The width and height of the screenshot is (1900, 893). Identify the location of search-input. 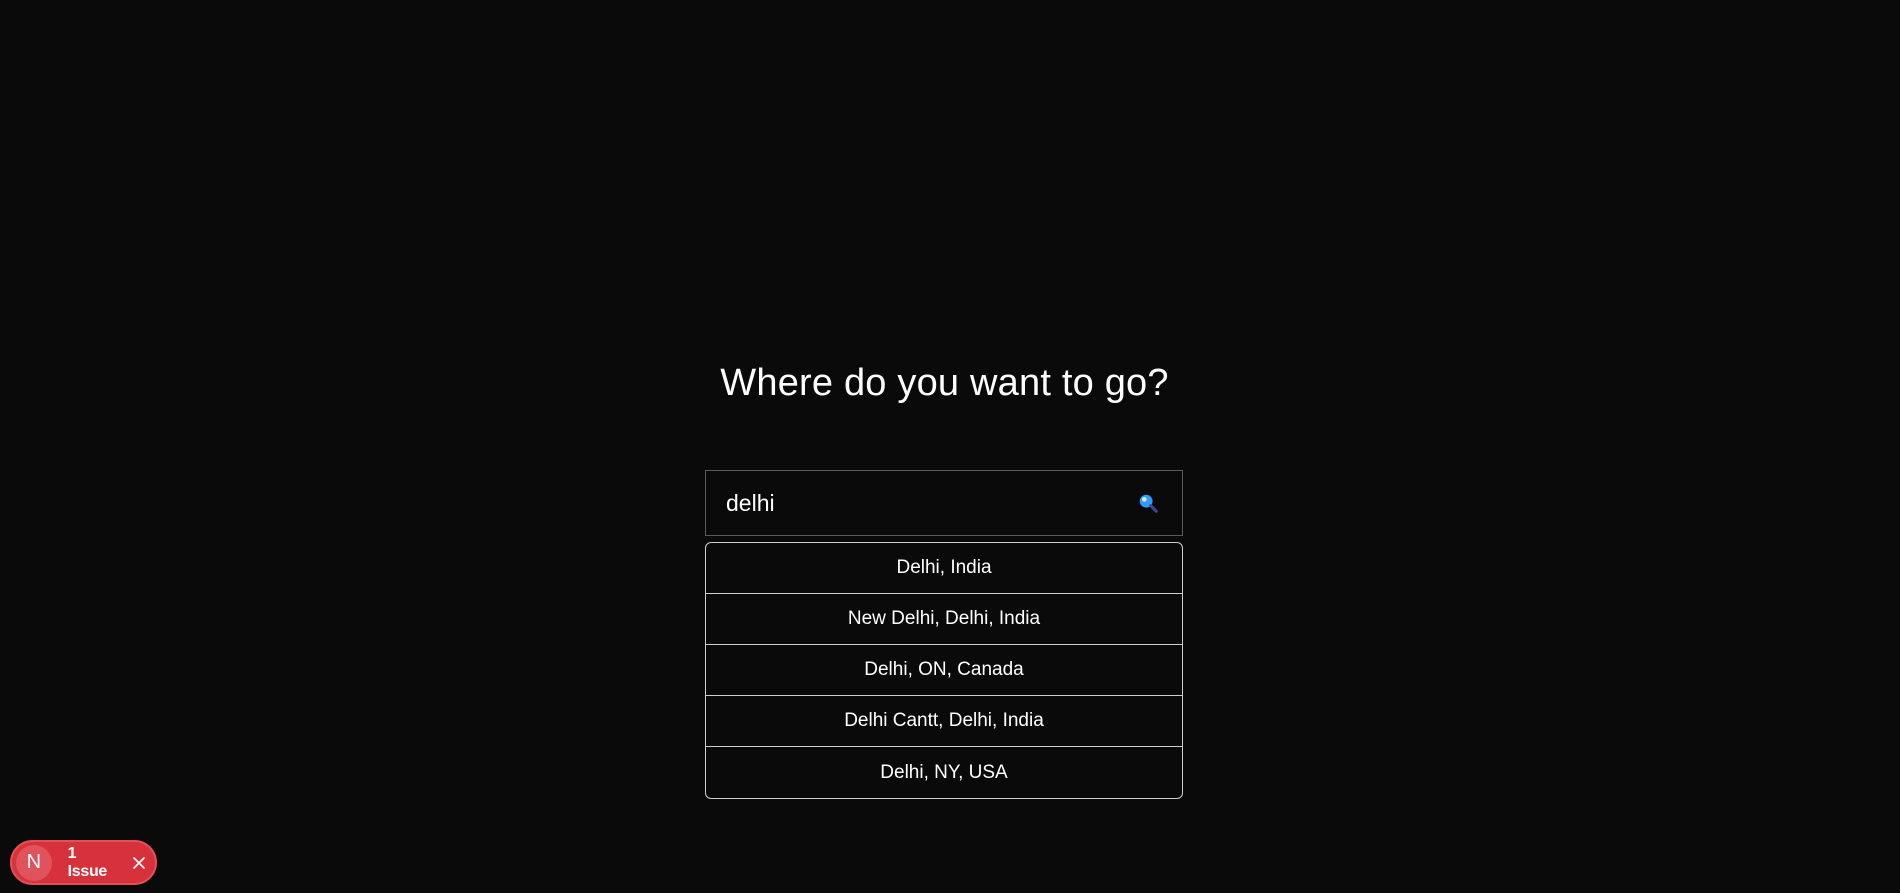
(920, 503).